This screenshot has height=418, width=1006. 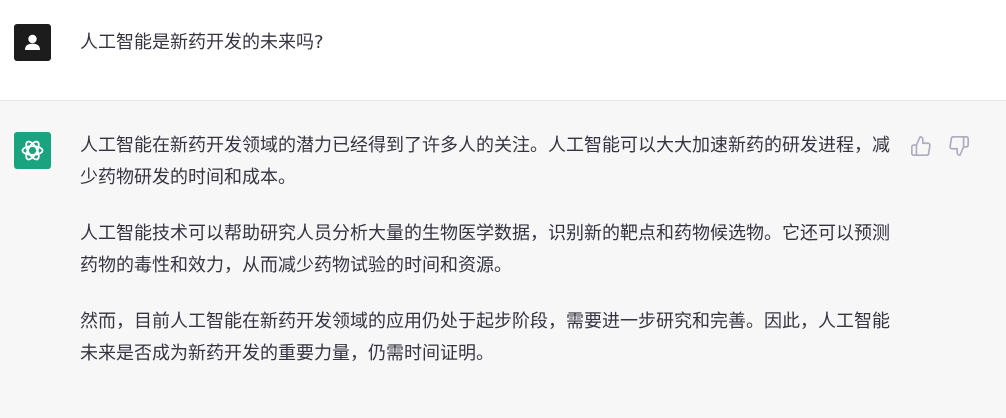 I want to click on user-silhouette-icon, so click(x=32, y=42).